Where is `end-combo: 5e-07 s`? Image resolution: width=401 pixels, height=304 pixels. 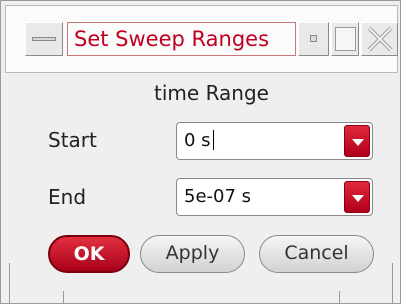
end-combo: 5e-07 s is located at coordinates (274, 197).